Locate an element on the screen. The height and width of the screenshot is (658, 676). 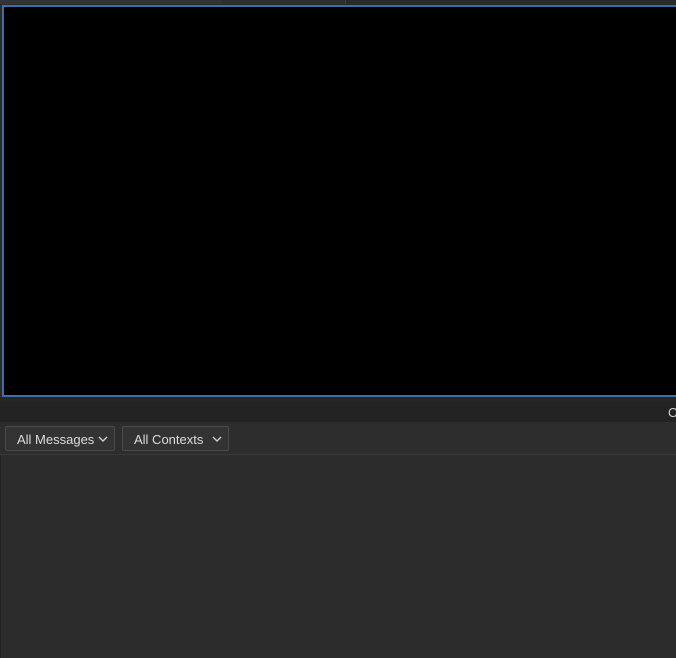
contexts-filter-label: All Contexts is located at coordinates (169, 439).